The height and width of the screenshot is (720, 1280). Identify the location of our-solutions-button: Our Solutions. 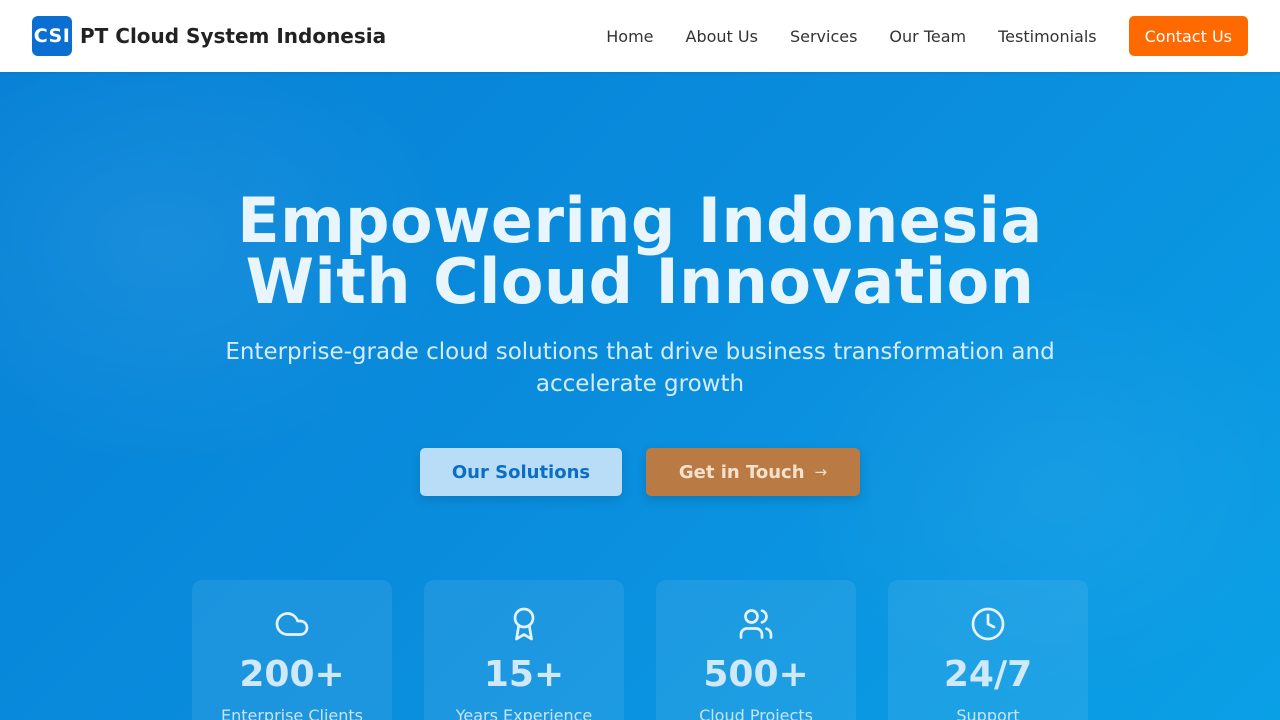
(521, 472).